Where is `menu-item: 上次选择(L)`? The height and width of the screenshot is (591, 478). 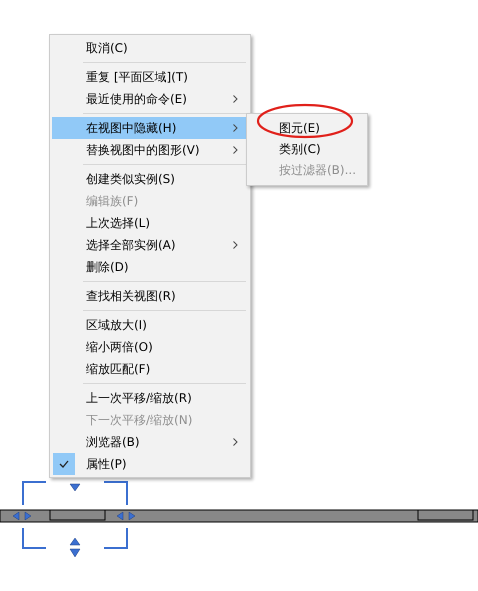 menu-item: 上次选择(L) is located at coordinates (150, 223).